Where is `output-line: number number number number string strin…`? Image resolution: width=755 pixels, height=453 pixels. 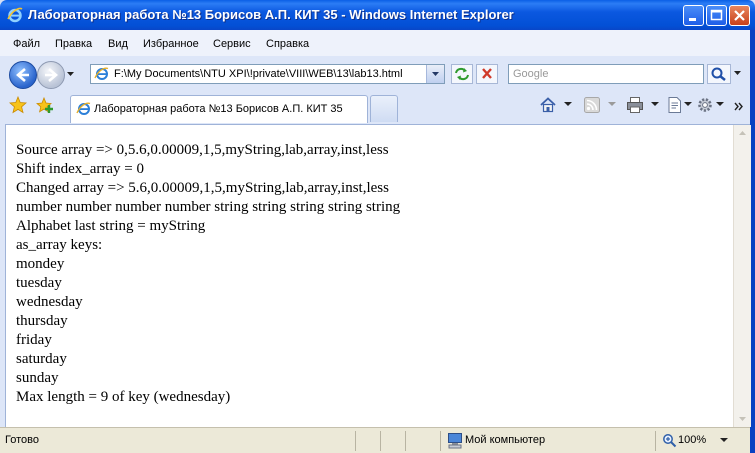 output-line: number number number number string strin… is located at coordinates (208, 207).